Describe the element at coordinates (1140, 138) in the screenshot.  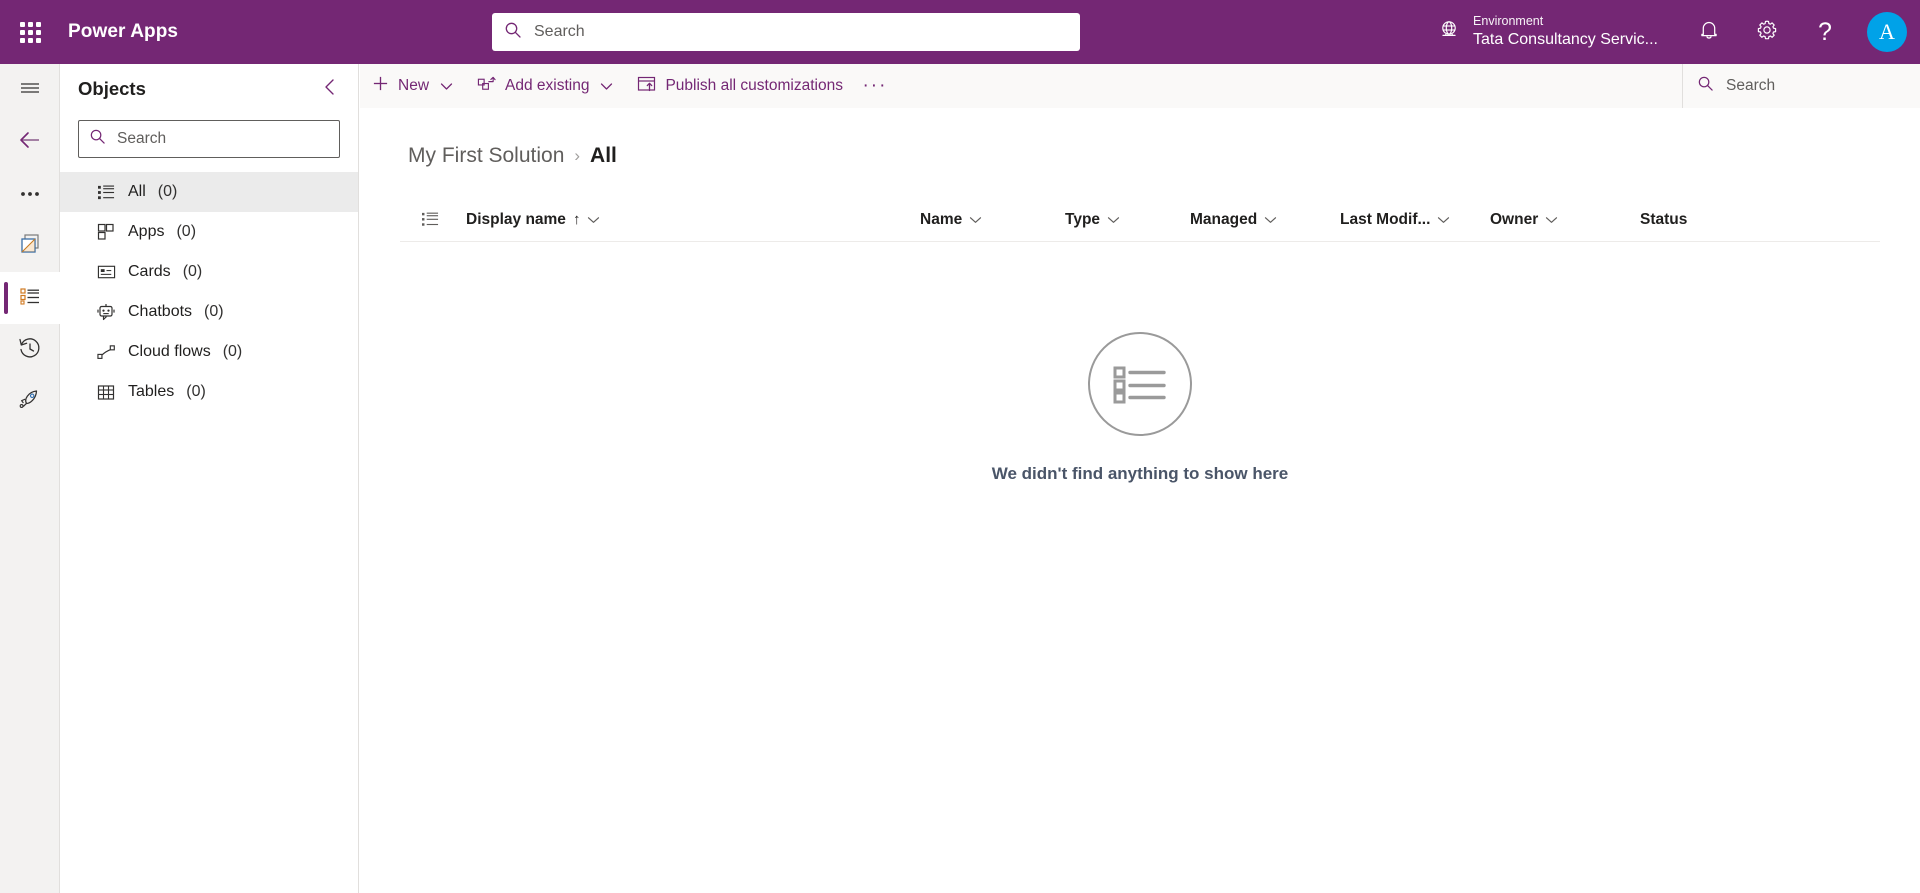
I see `breadcrumb: My First Solution › All` at that location.